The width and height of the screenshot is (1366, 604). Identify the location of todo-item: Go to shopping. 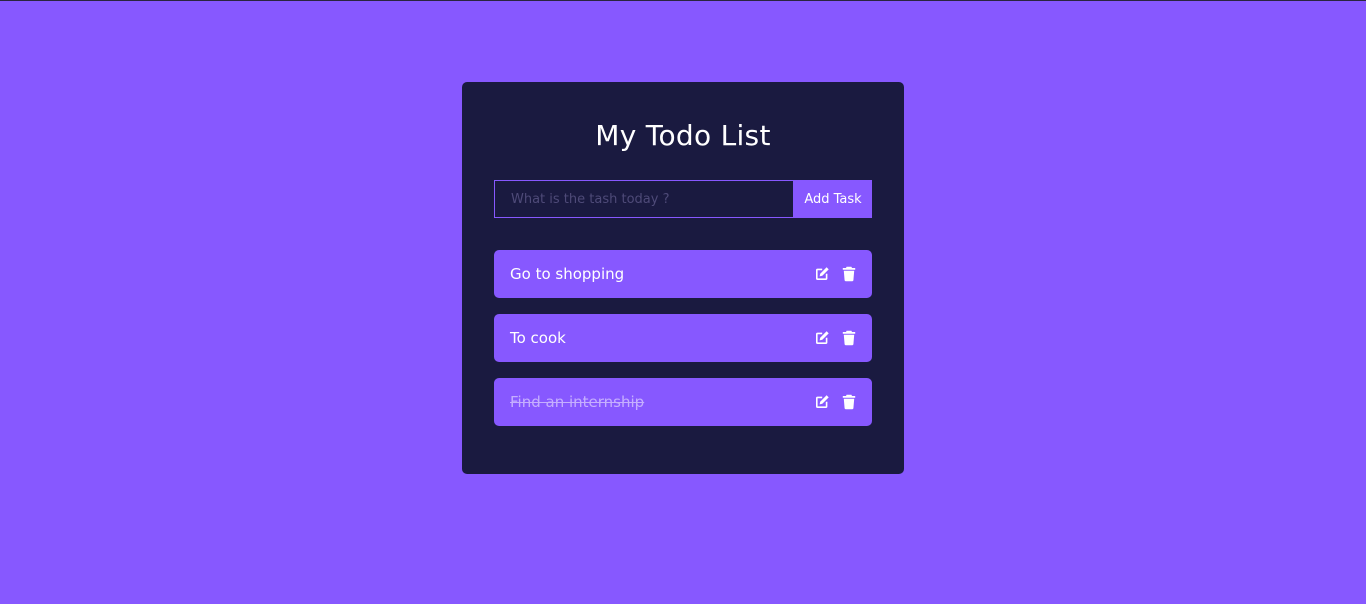
(683, 274).